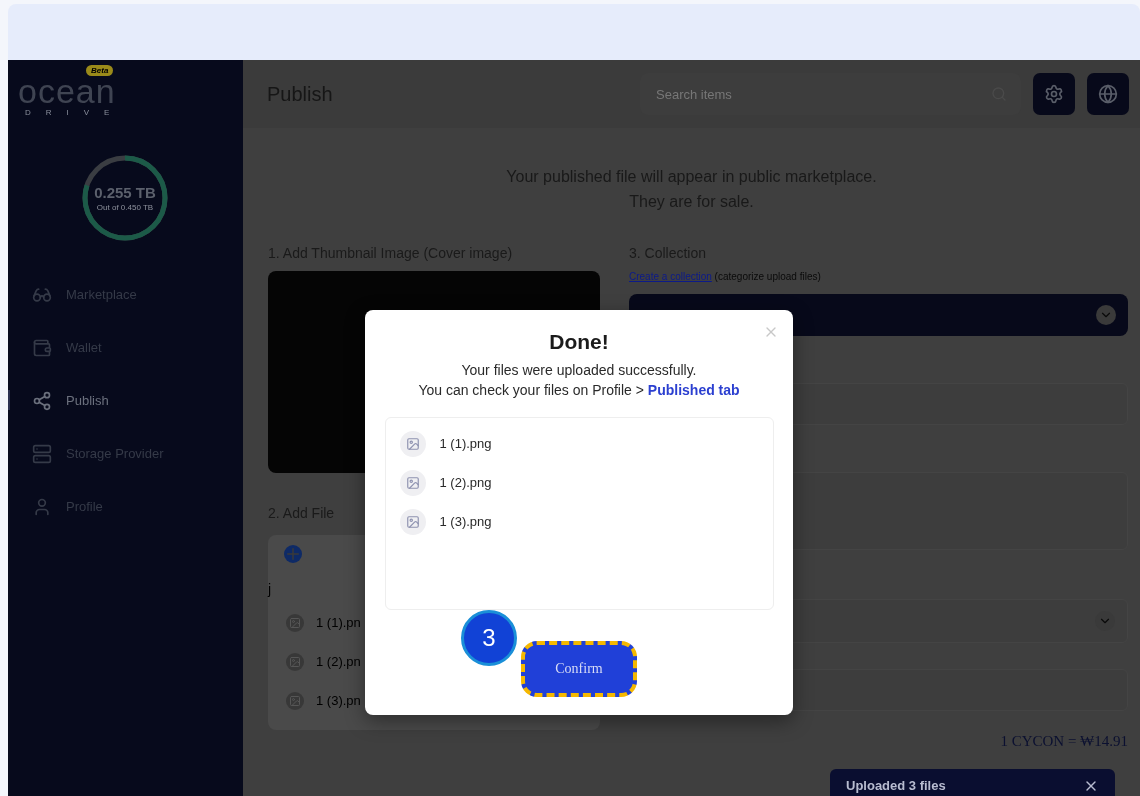 Image resolution: width=1140 pixels, height=796 pixels. Describe the element at coordinates (67, 91) in the screenshot. I see `logo-text: ocean` at that location.